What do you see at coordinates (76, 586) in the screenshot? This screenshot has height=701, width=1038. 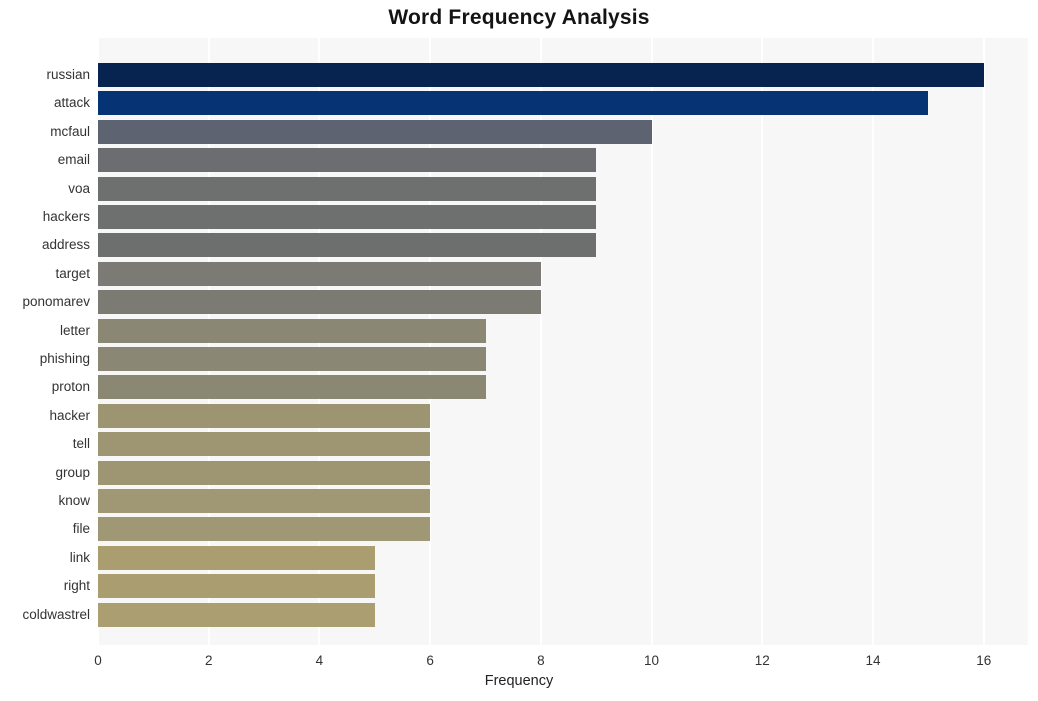 I see `y-tick-label-right: right` at bounding box center [76, 586].